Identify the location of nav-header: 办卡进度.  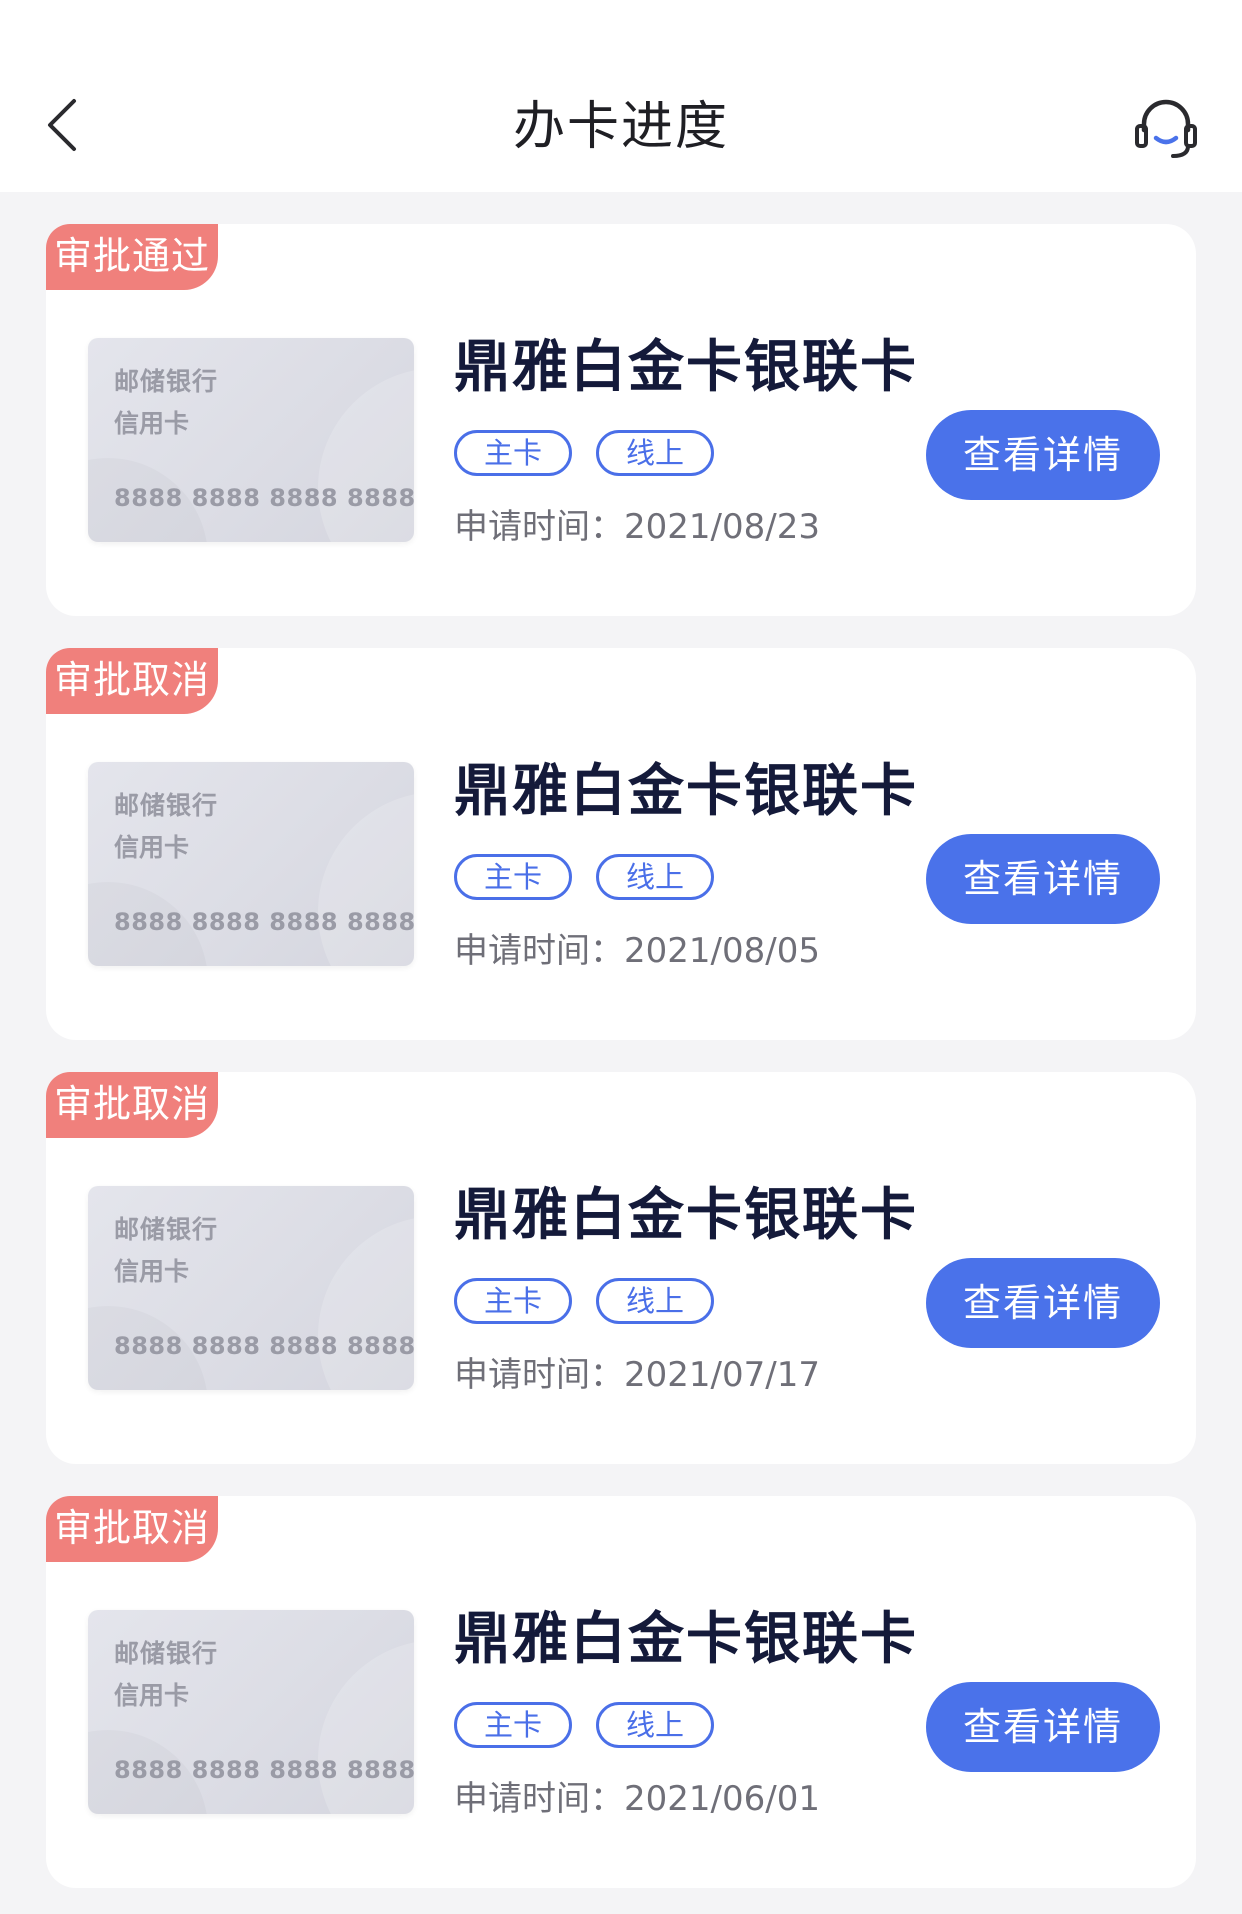
(621, 96).